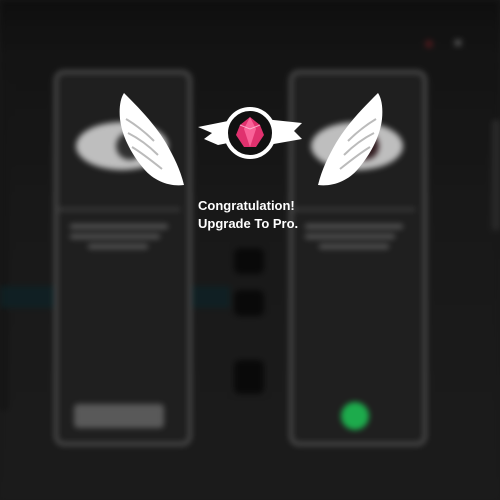 Image resolution: width=500 pixels, height=500 pixels. What do you see at coordinates (350, 139) in the screenshot?
I see `right-wing-icon` at bounding box center [350, 139].